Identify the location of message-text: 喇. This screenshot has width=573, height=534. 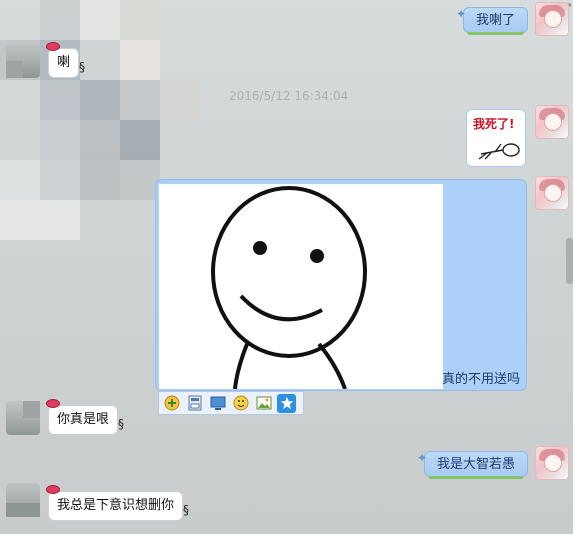
(64, 62).